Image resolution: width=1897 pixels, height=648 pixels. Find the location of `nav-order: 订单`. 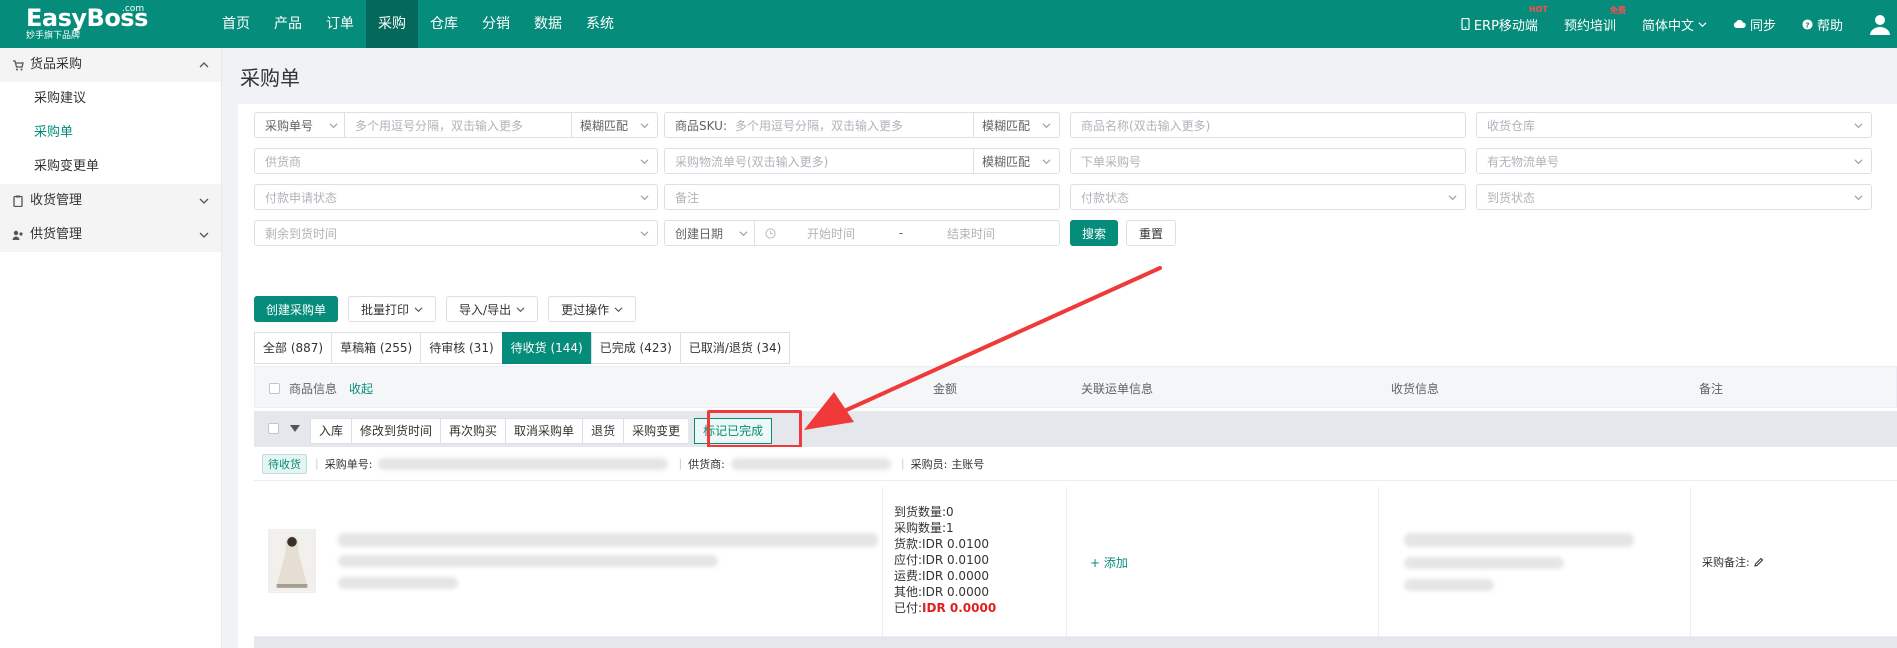

nav-order: 订单 is located at coordinates (340, 24).